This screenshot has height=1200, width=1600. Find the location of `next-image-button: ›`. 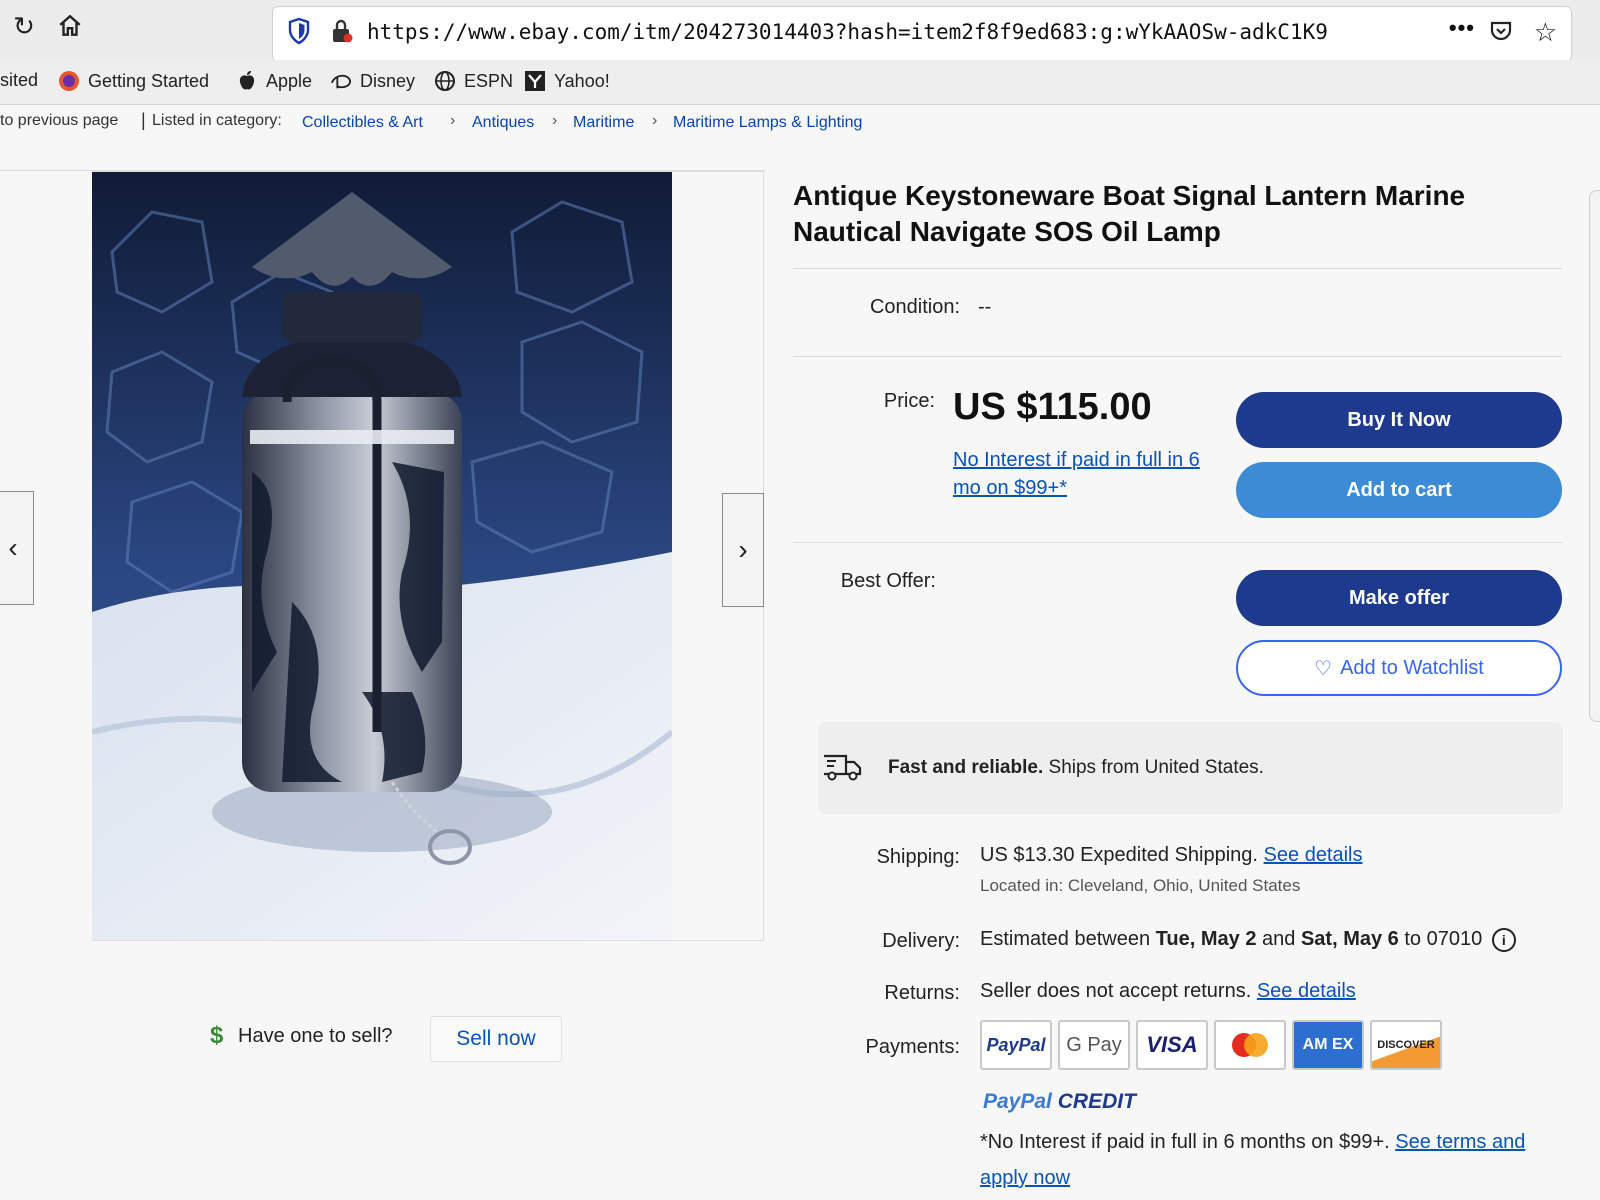

next-image-button: › is located at coordinates (743, 550).